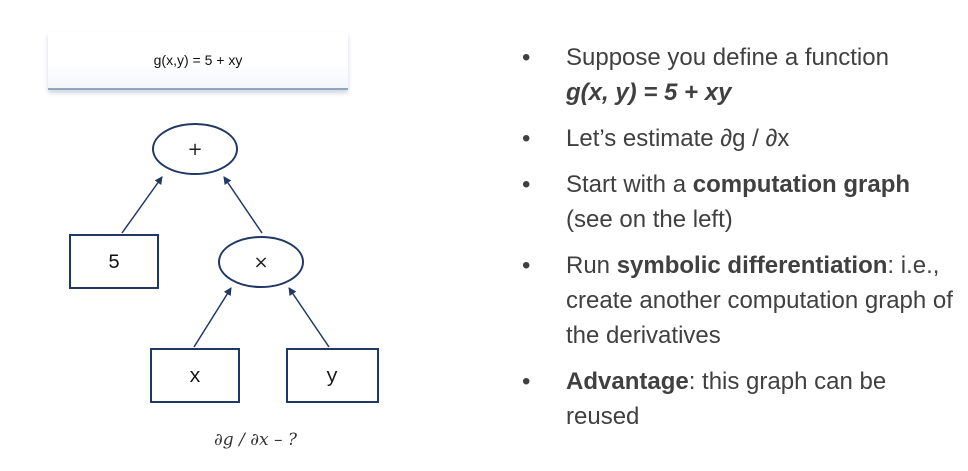 Image resolution: width=968 pixels, height=471 pixels. I want to click on node-plus: +, so click(195, 149).